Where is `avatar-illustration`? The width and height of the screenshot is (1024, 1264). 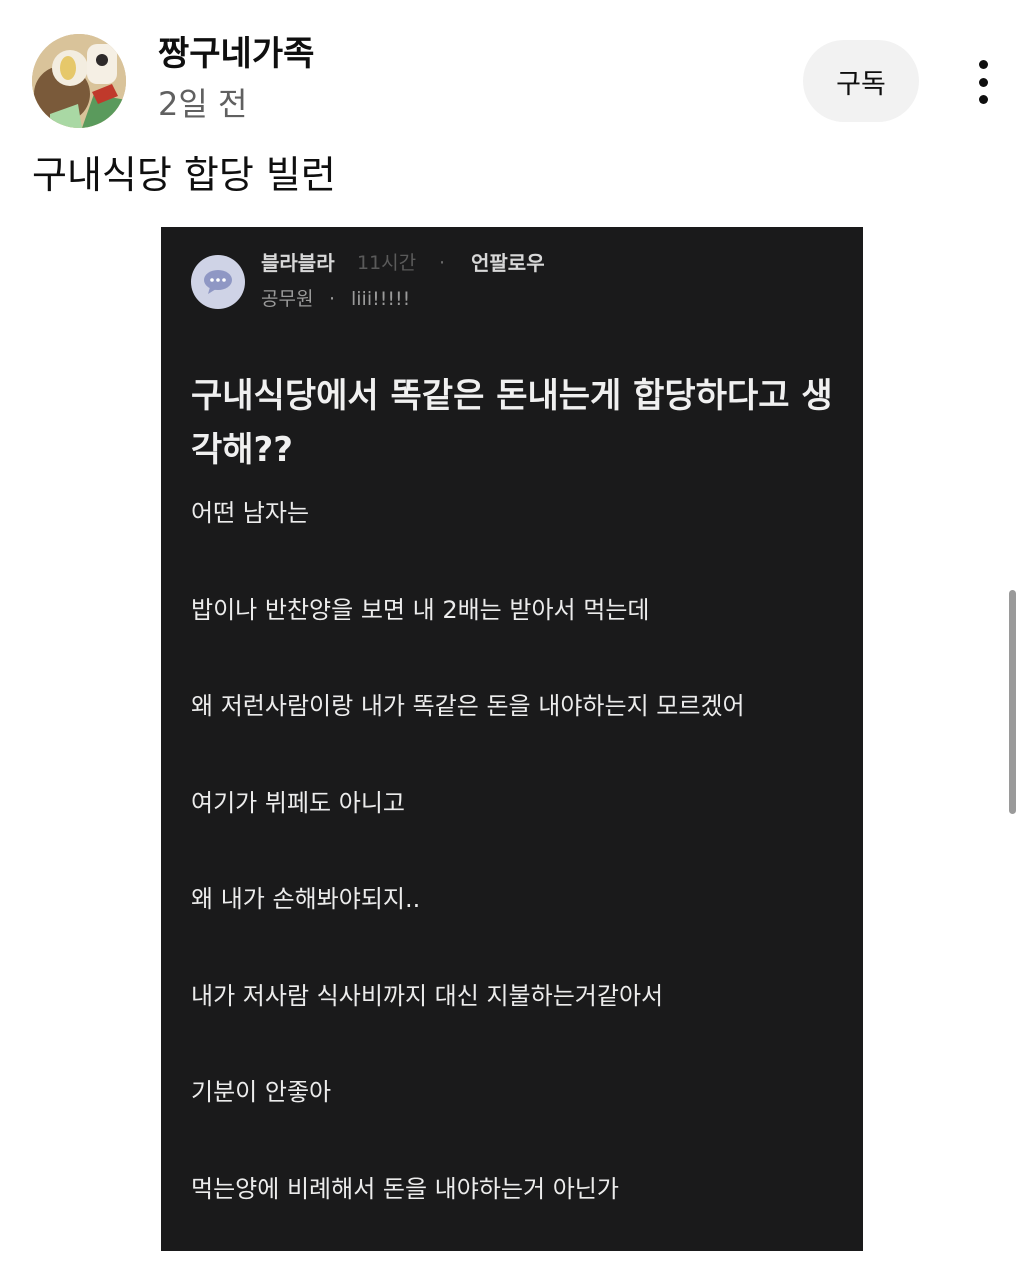
avatar-illustration is located at coordinates (79, 81).